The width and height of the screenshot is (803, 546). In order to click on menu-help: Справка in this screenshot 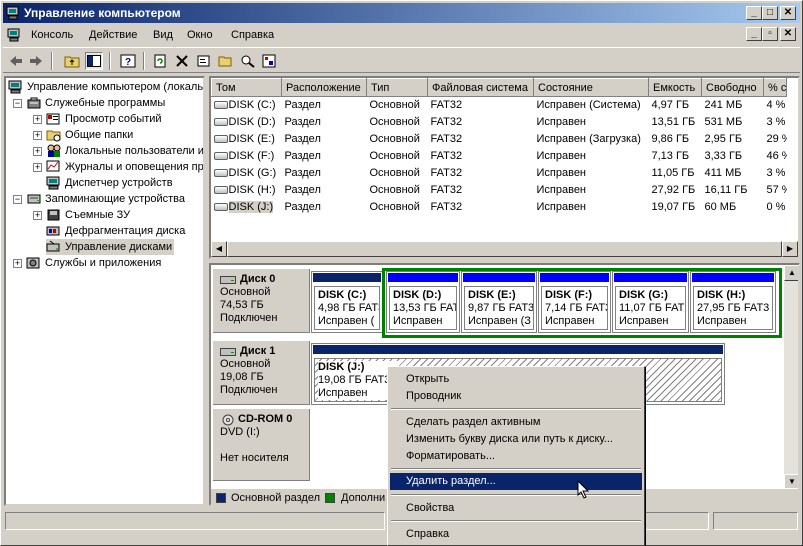, I will do `click(252, 35)`.